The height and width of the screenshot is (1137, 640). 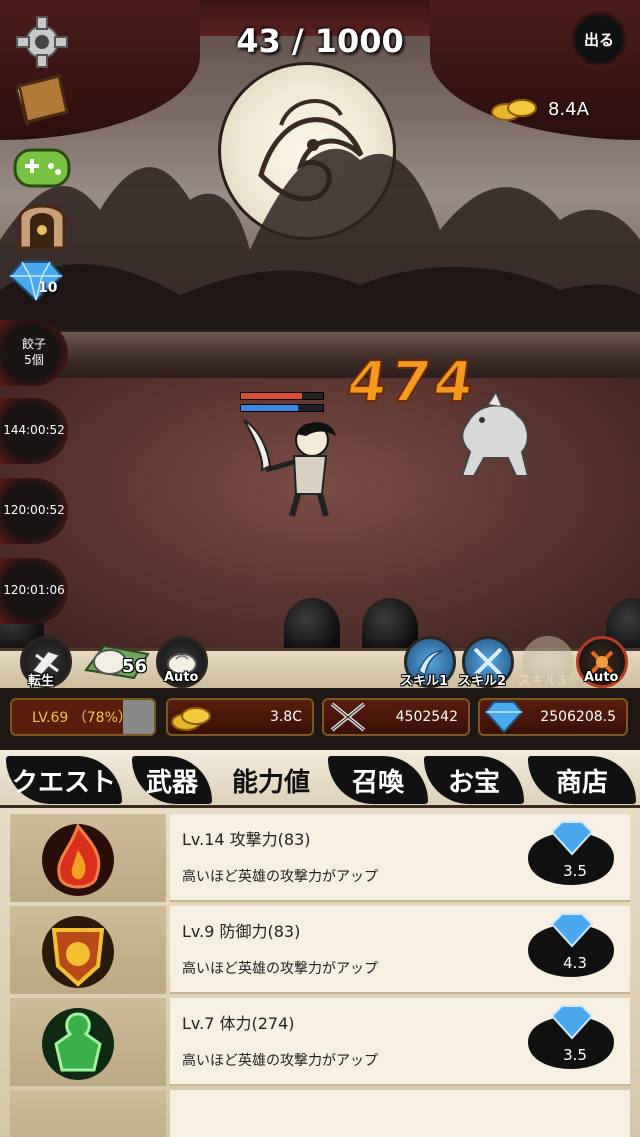 What do you see at coordinates (320, 719) in the screenshot?
I see `stats-row: LV.69 （78%） 3.8C 4502542 2506208.5` at bounding box center [320, 719].